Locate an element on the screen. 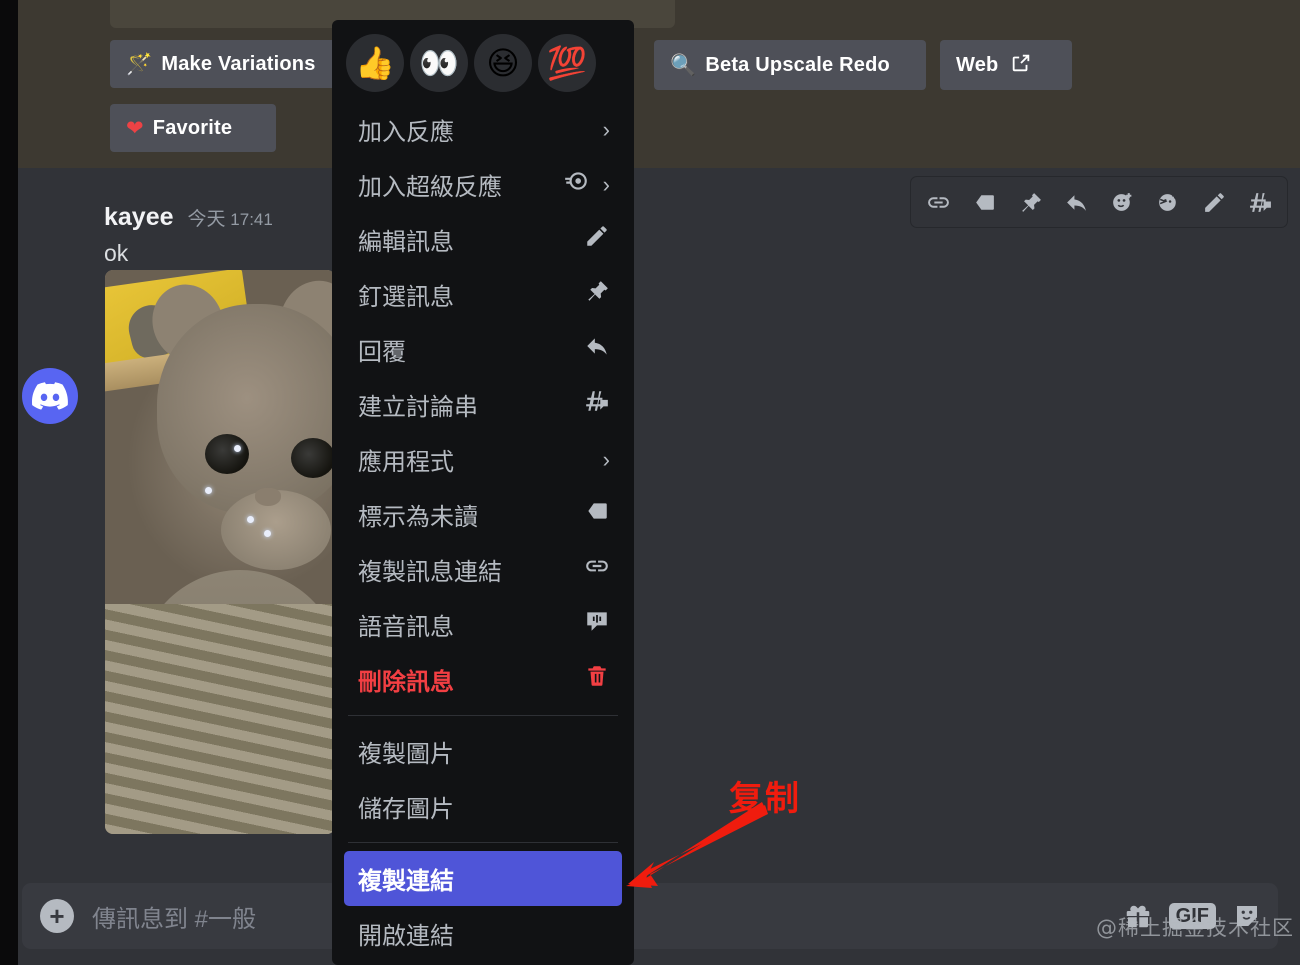 This screenshot has width=1300, height=965. message-text: ok is located at coordinates (116, 253).